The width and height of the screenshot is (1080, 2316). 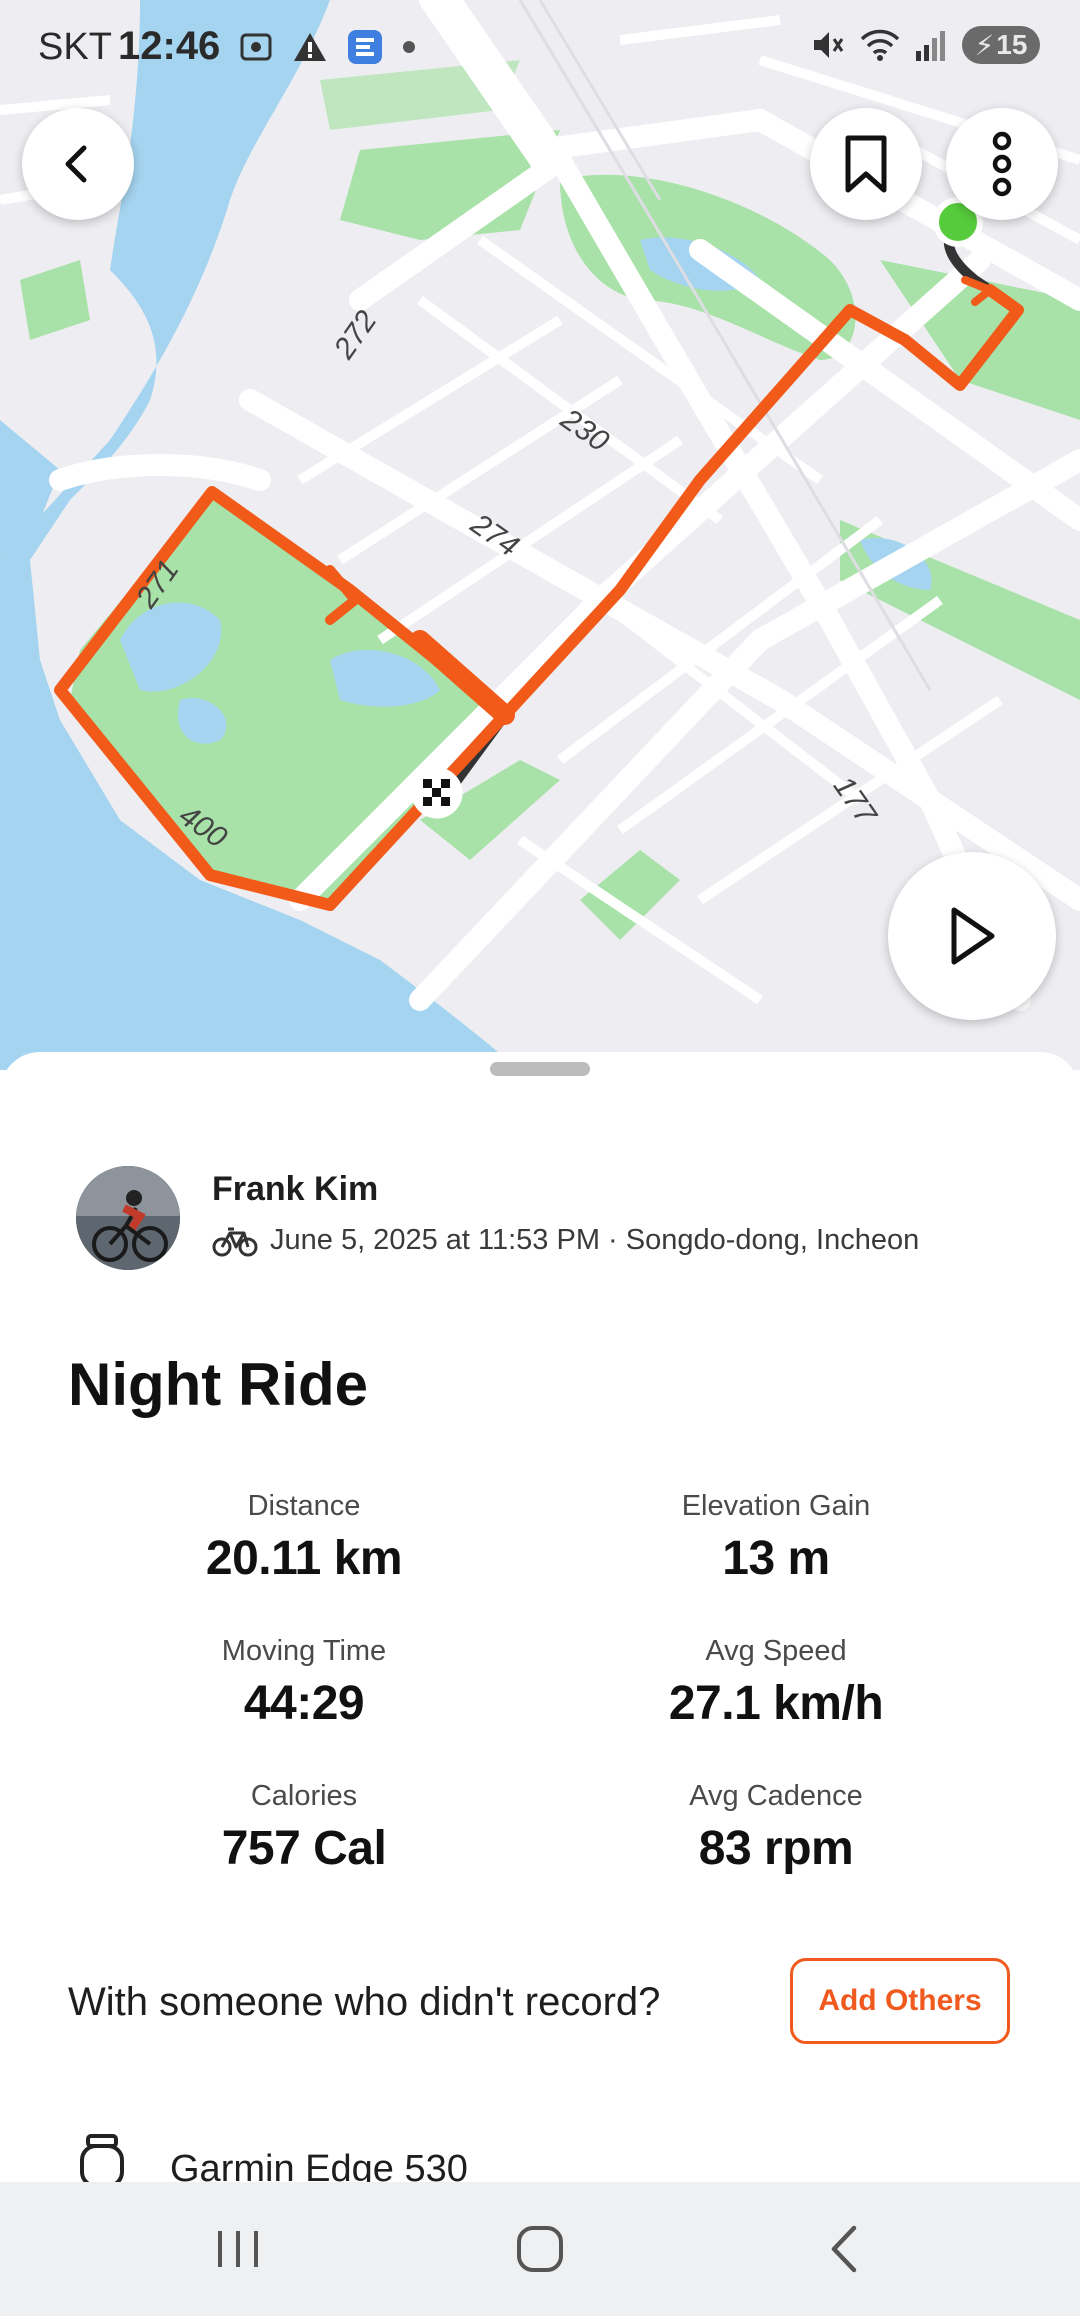 I want to click on back-nav-icon, so click(x=844, y=2249).